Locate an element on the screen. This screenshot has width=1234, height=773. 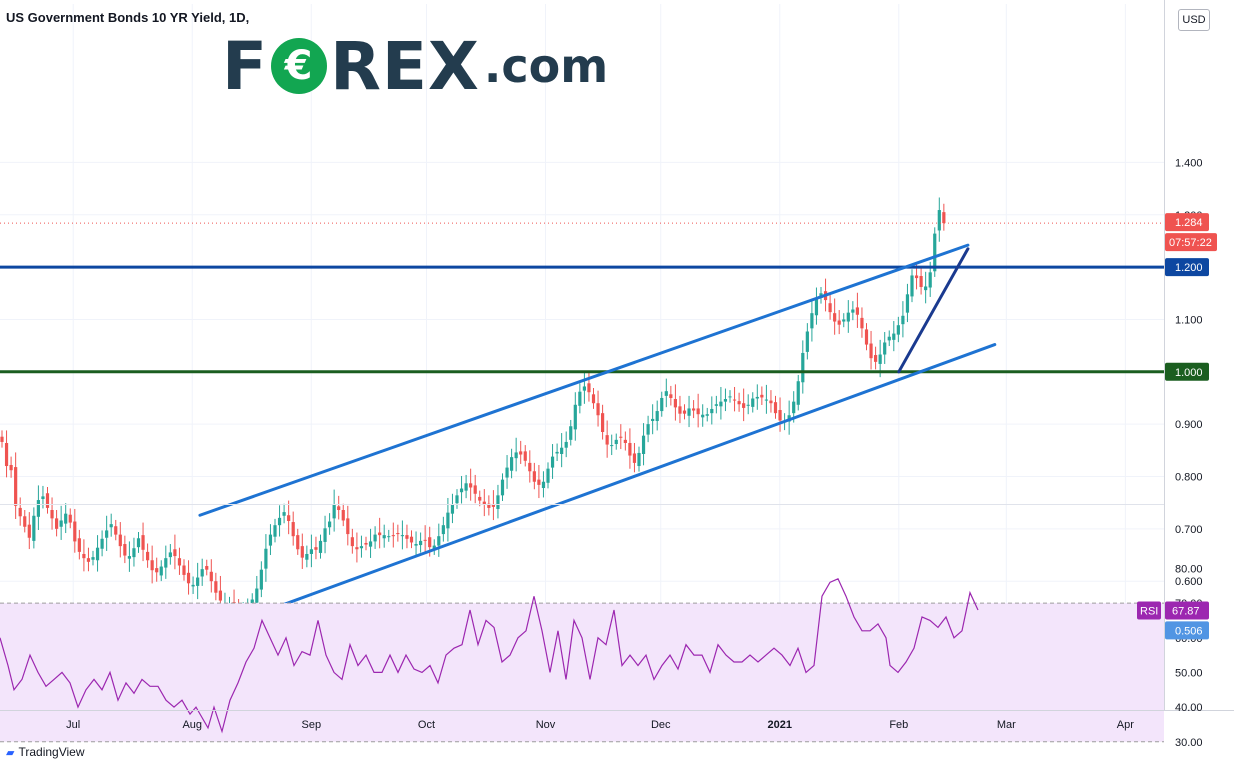
time-tick-label: Oct is located at coordinates (426, 725).